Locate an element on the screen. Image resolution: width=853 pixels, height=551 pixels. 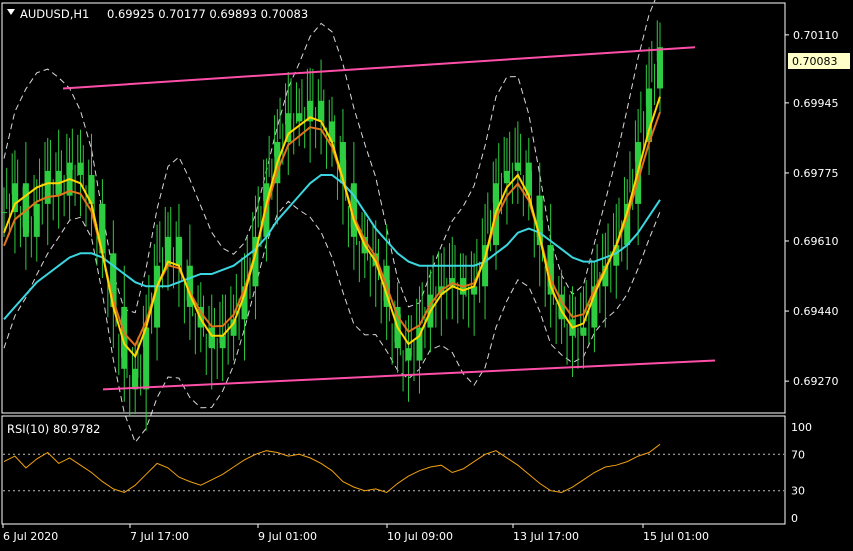
price-axis-label: 0.69945 is located at coordinates (816, 103).